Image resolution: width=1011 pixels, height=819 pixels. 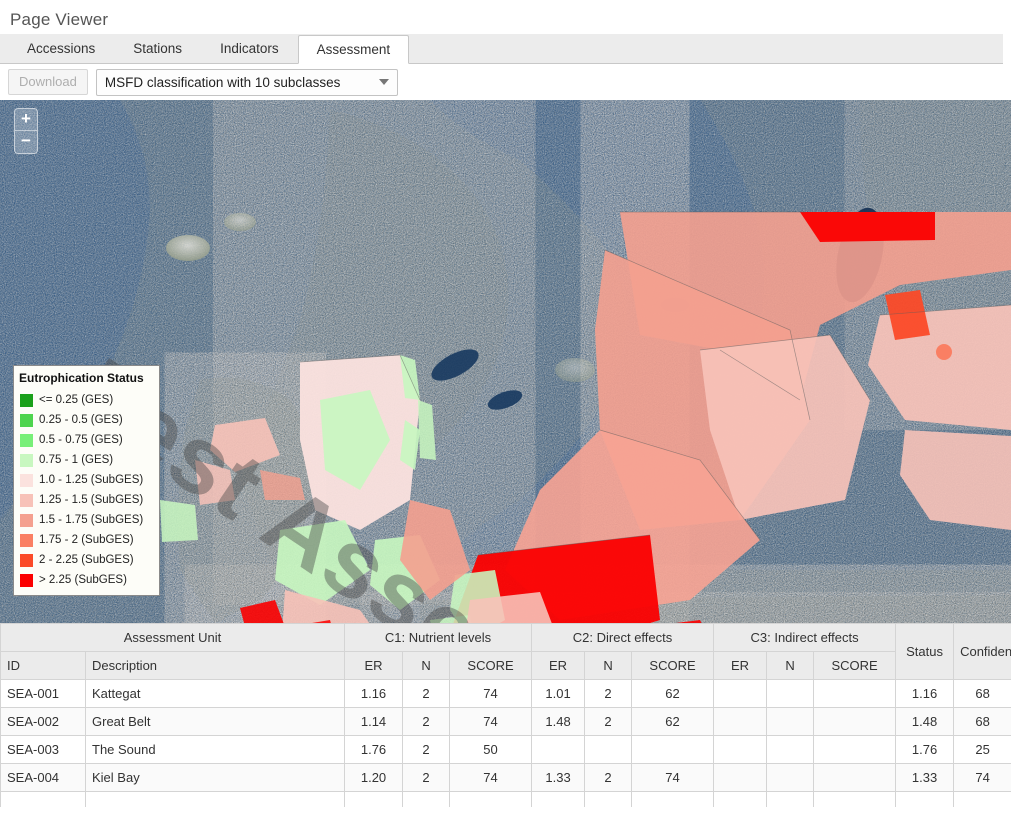 I want to click on classification-select-value: MSFD classification with 10 subclasses, so click(x=222, y=82).